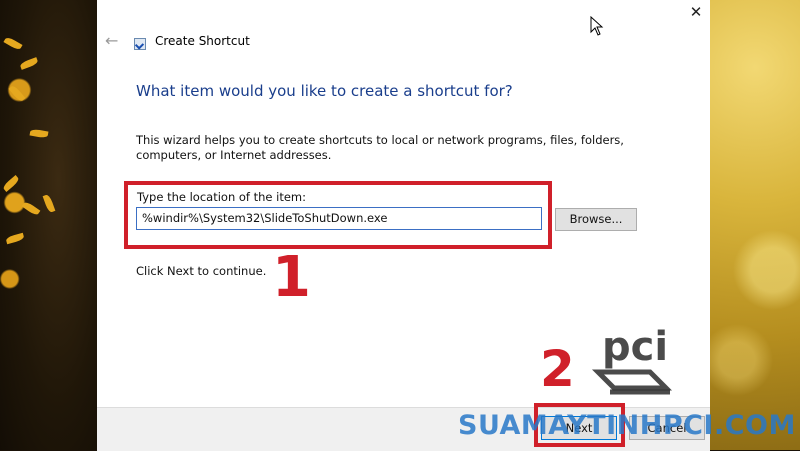 Image resolution: width=800 pixels, height=451 pixels. What do you see at coordinates (291, 277) in the screenshot?
I see `step-number-1: 1` at bounding box center [291, 277].